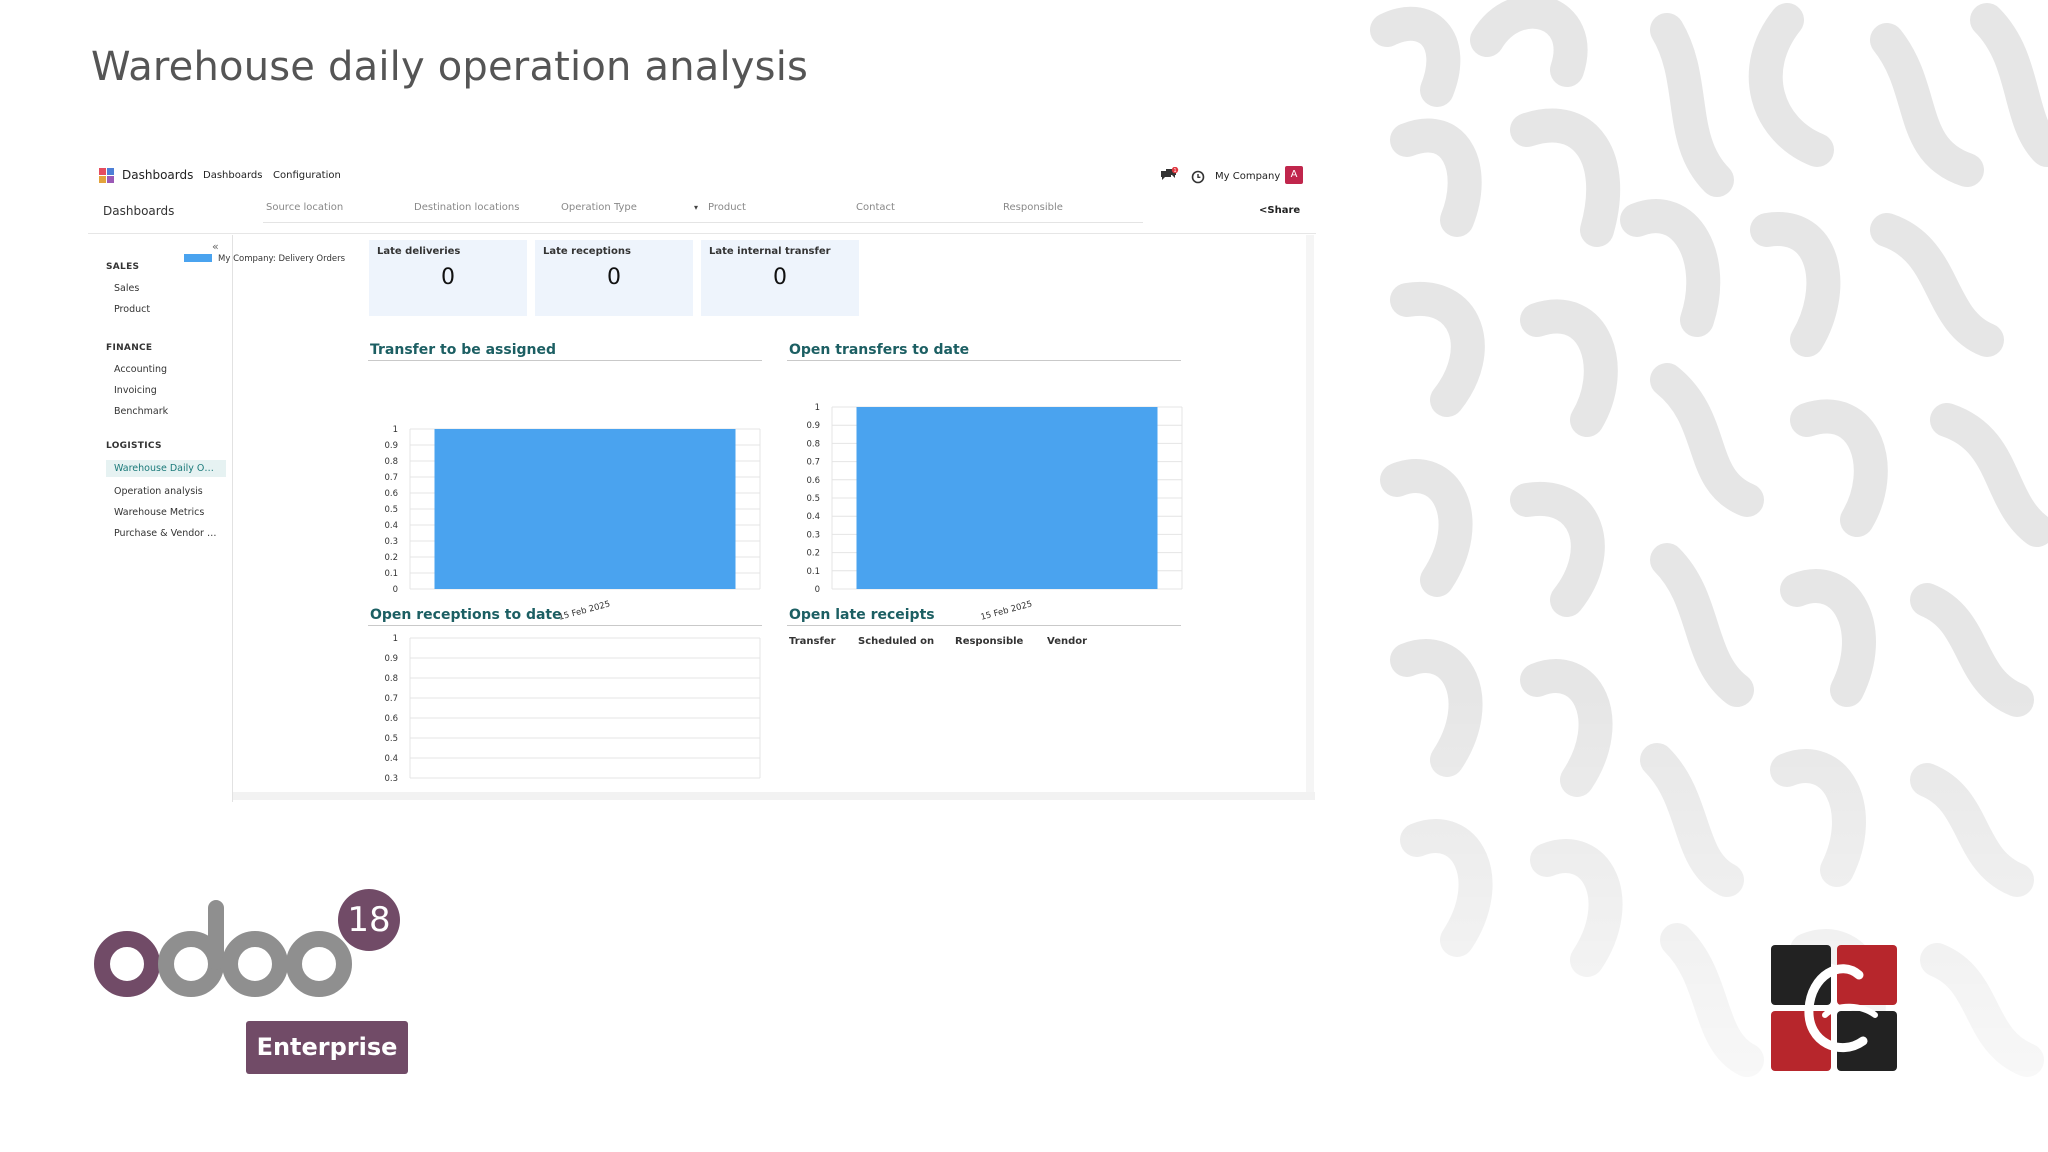  Describe the element at coordinates (123, 267) in the screenshot. I see `sidebar-section-sales: SALES` at that location.